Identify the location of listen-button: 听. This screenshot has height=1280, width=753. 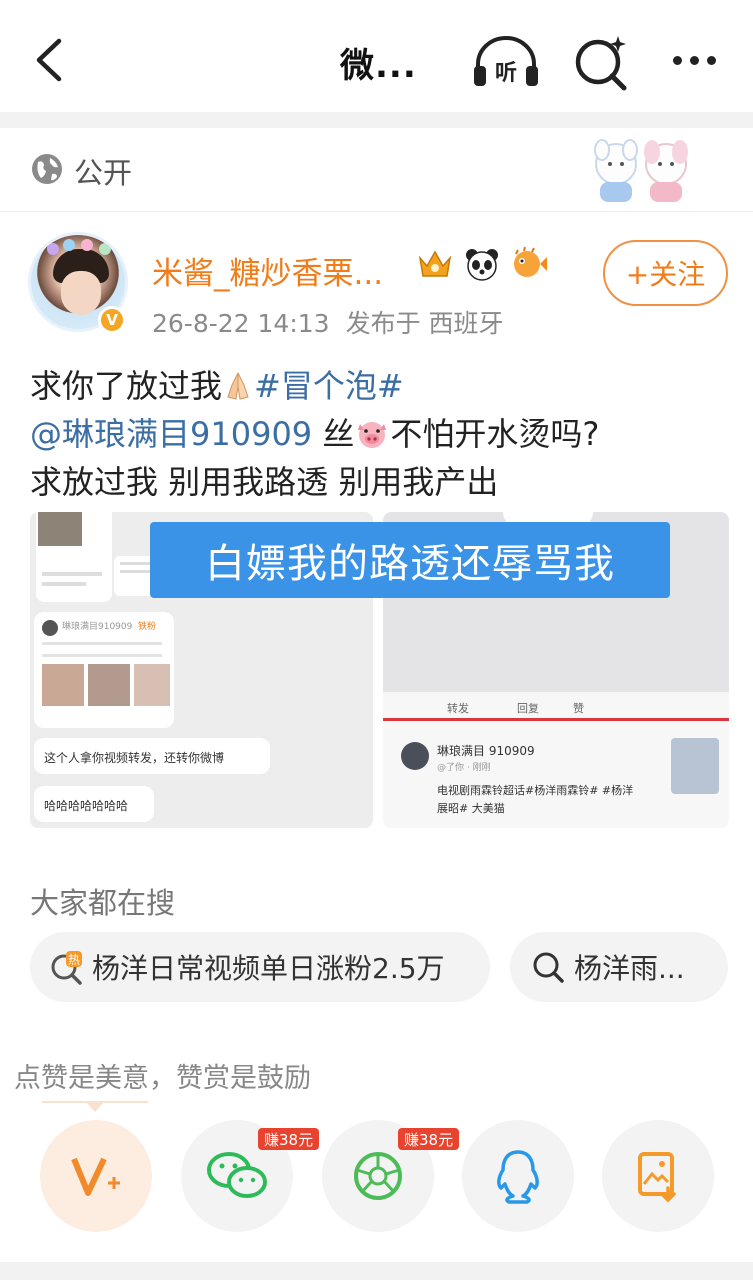
(506, 62).